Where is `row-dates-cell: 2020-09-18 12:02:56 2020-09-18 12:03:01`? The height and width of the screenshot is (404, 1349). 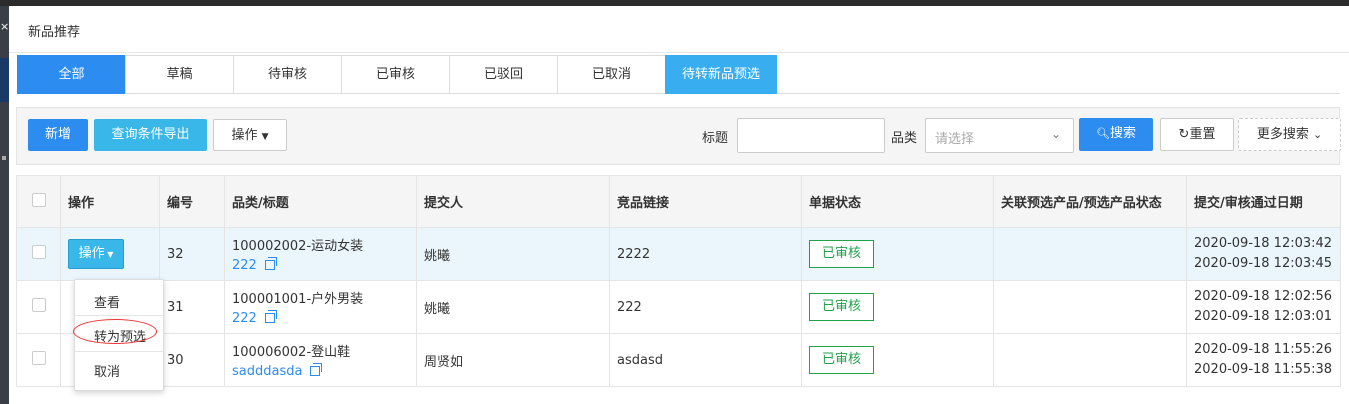
row-dates-cell: 2020-09-18 12:02:56 2020-09-18 12:03:01 is located at coordinates (1263, 307).